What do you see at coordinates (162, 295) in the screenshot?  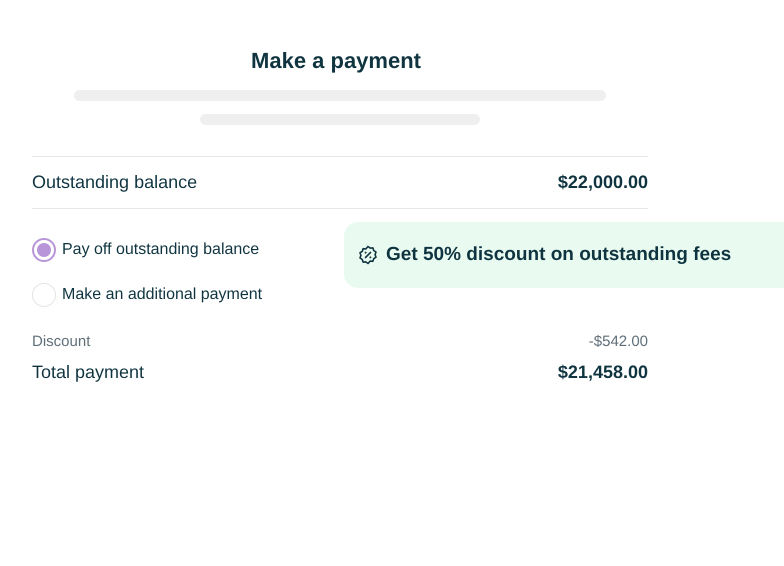 I see `option-label: Make an additional payment` at bounding box center [162, 295].